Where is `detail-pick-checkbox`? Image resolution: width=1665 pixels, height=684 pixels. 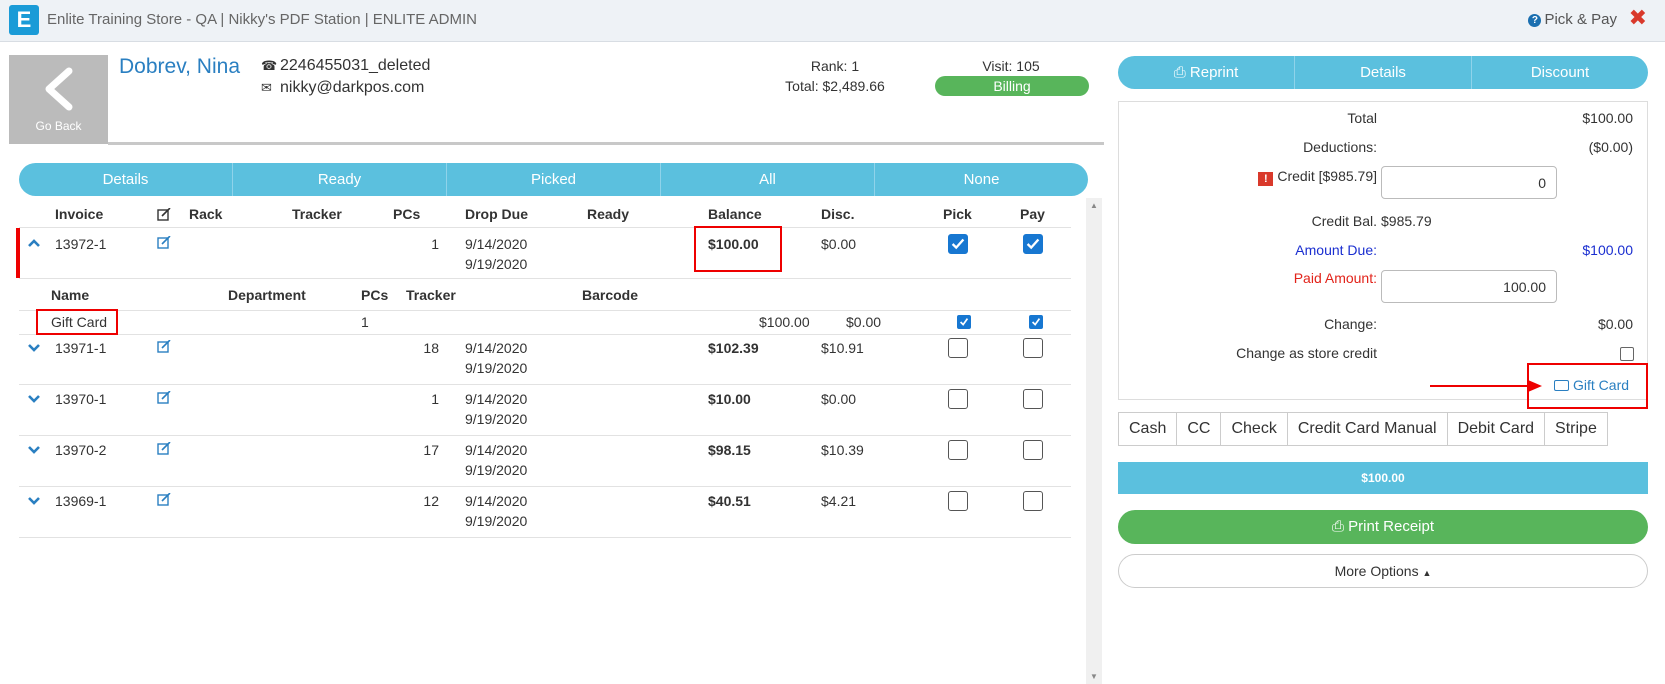
detail-pick-checkbox is located at coordinates (964, 322).